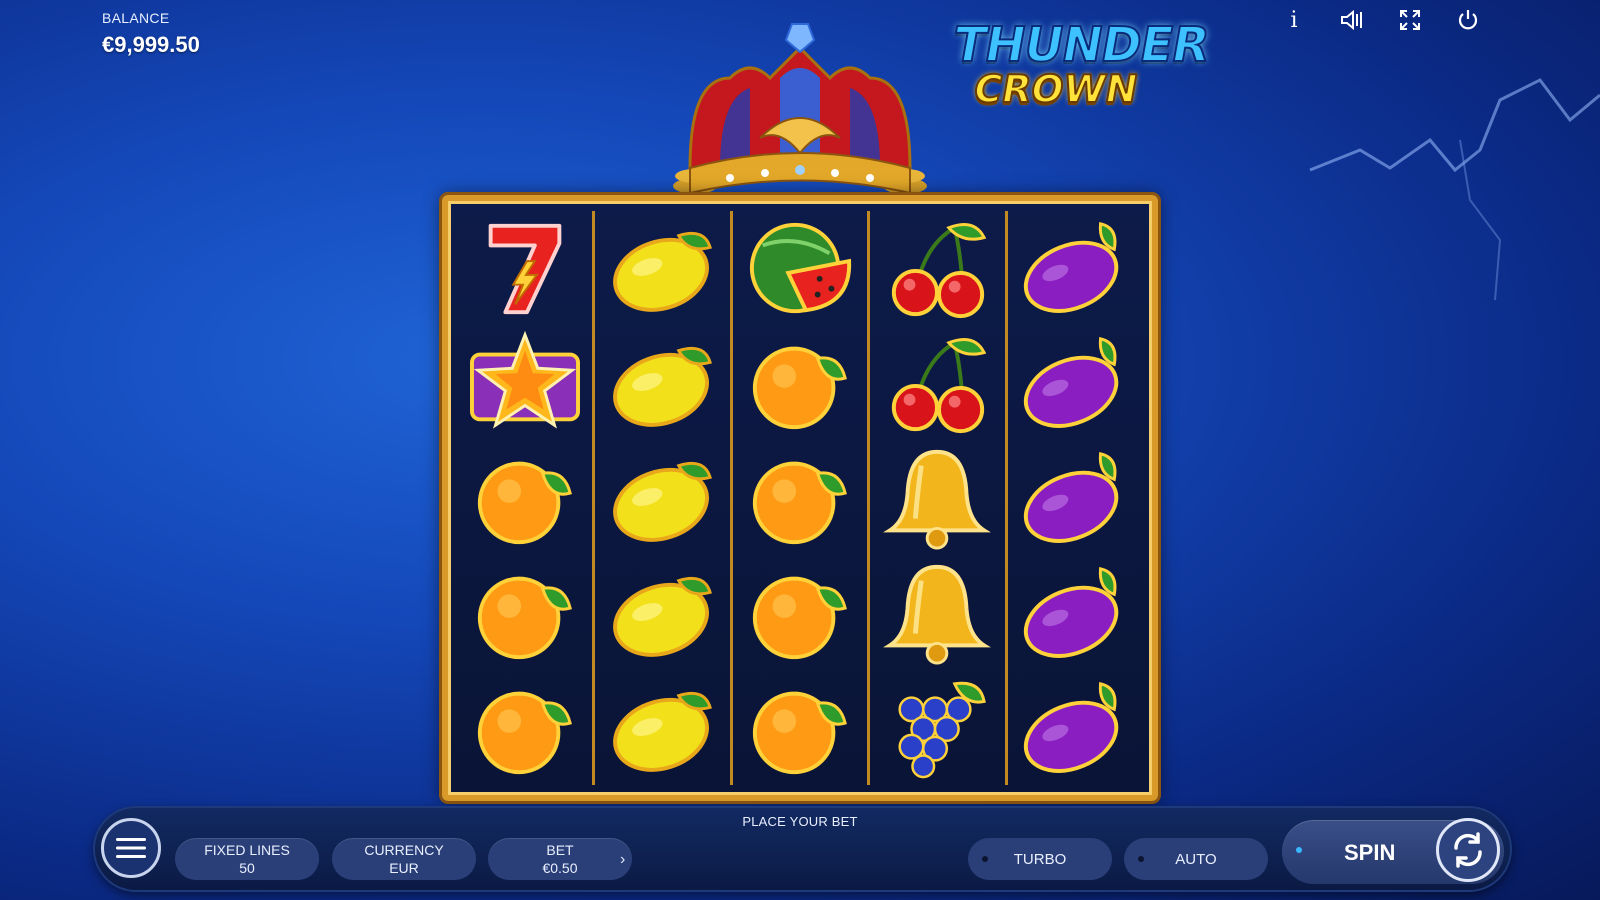 Image resolution: width=1600 pixels, height=900 pixels. Describe the element at coordinates (136, 18) in the screenshot. I see `balance-label: BALANCE` at that location.